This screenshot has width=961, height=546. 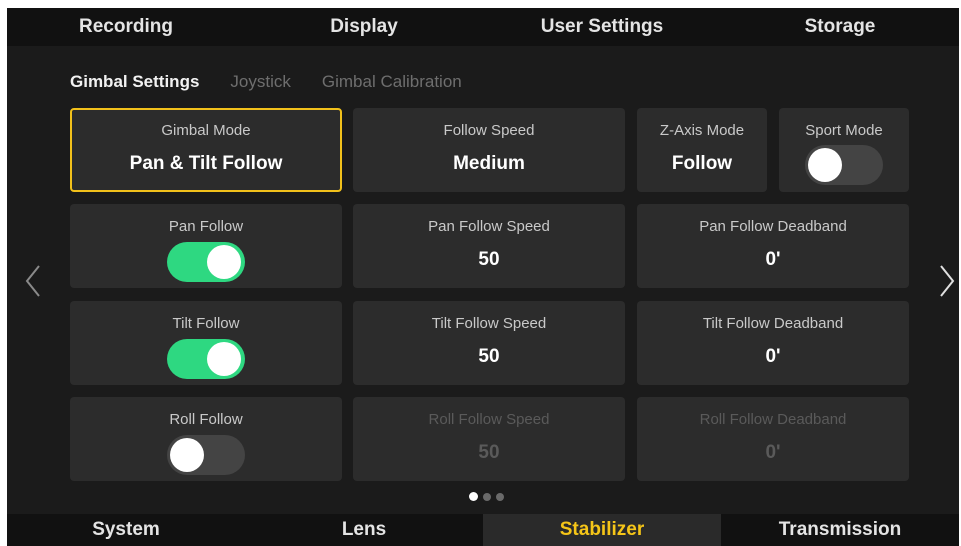 I want to click on pan-follow-speed-tile: Pan Follow Speed 50, so click(x=489, y=246).